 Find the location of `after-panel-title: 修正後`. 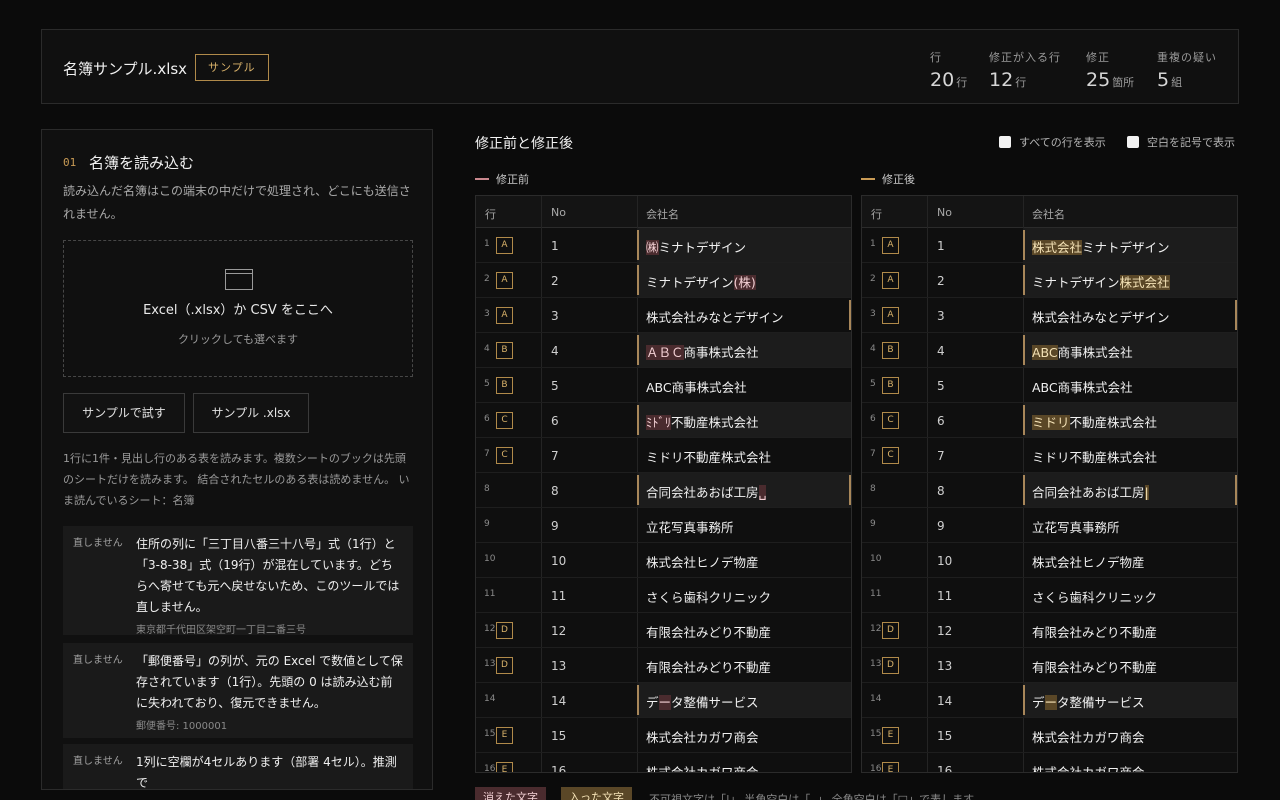

after-panel-title: 修正後 is located at coordinates (888, 179).